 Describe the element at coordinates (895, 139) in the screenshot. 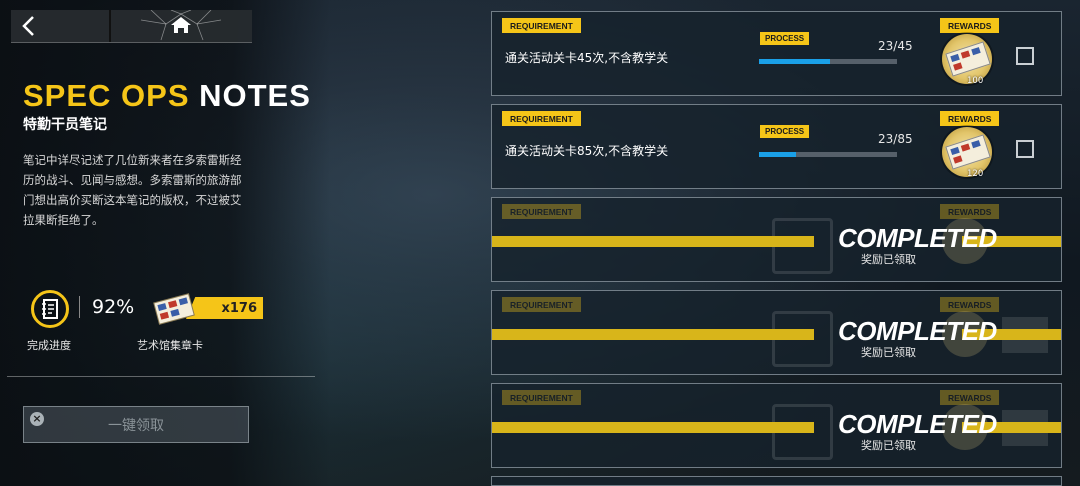

I see `progress-count: 23/85` at that location.